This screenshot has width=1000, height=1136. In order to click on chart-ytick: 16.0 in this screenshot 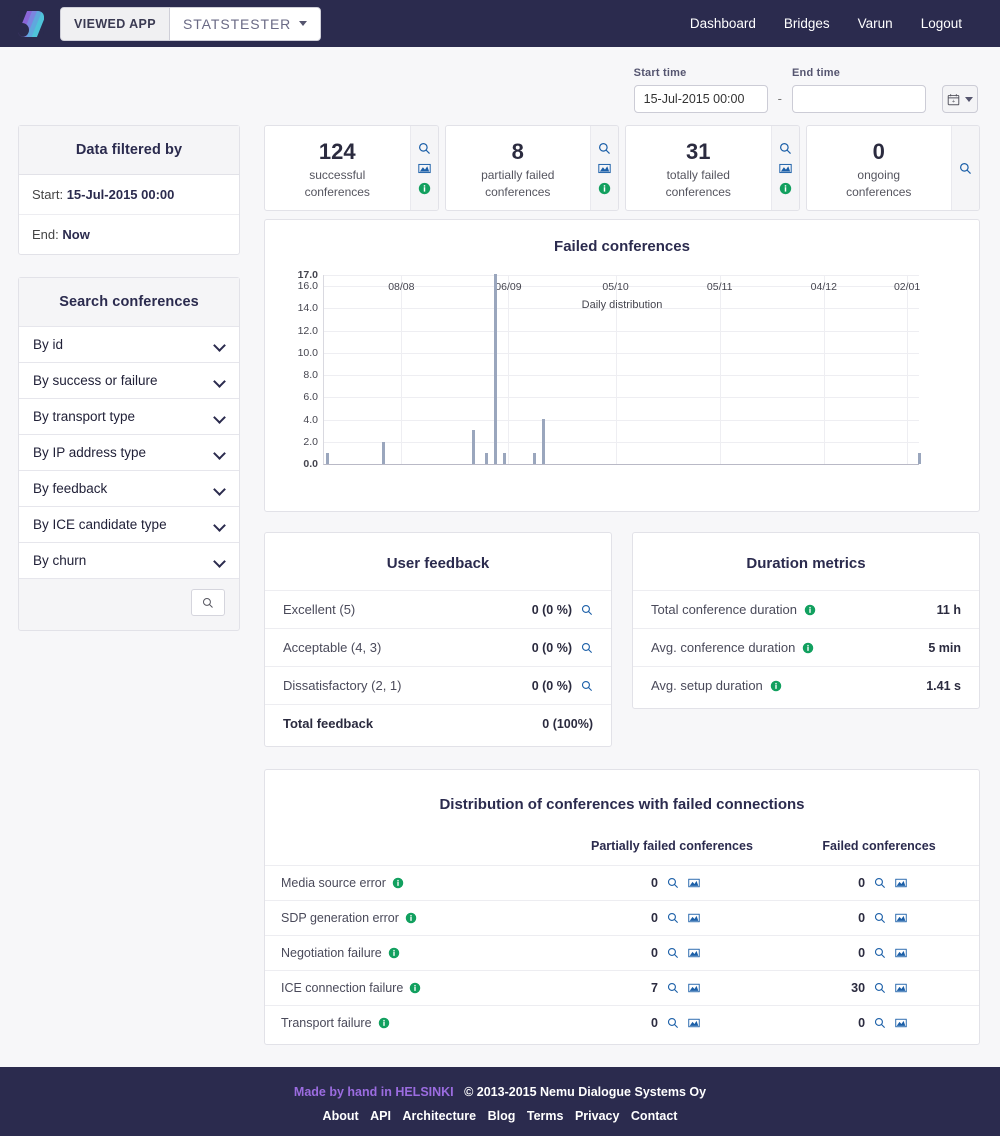, I will do `click(307, 286)`.